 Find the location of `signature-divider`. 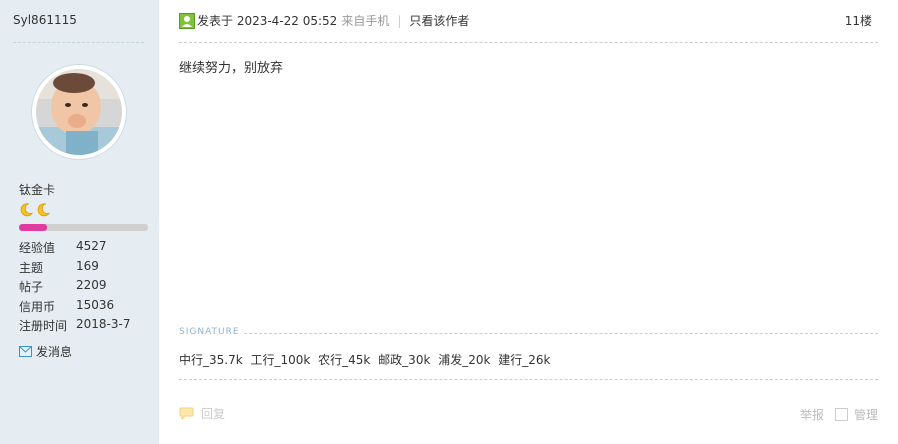

signature-divider is located at coordinates (528, 333).